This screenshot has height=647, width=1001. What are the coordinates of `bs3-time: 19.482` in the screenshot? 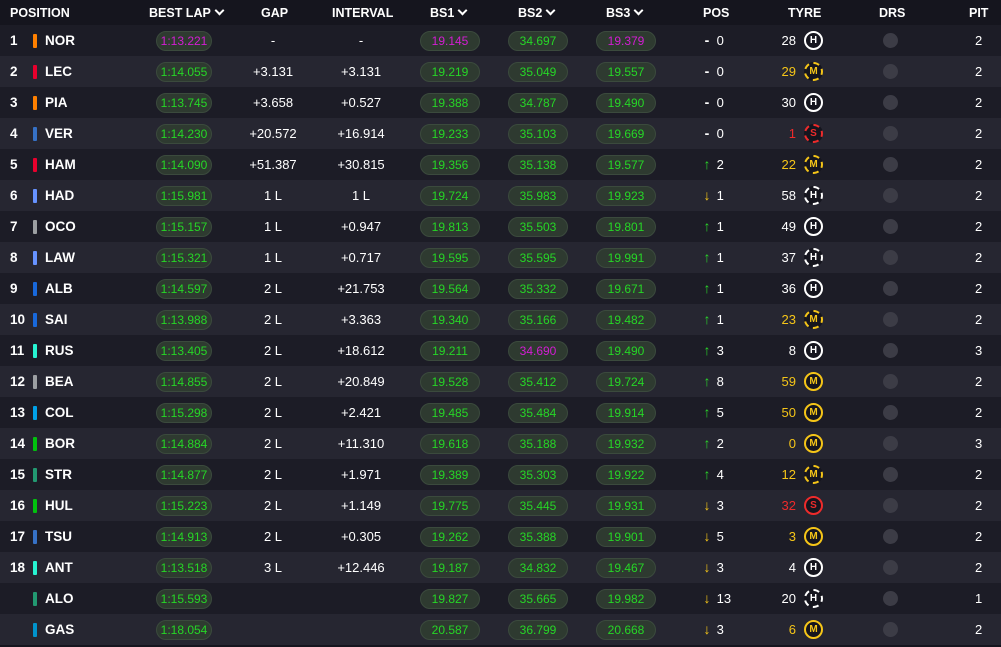 It's located at (626, 320).